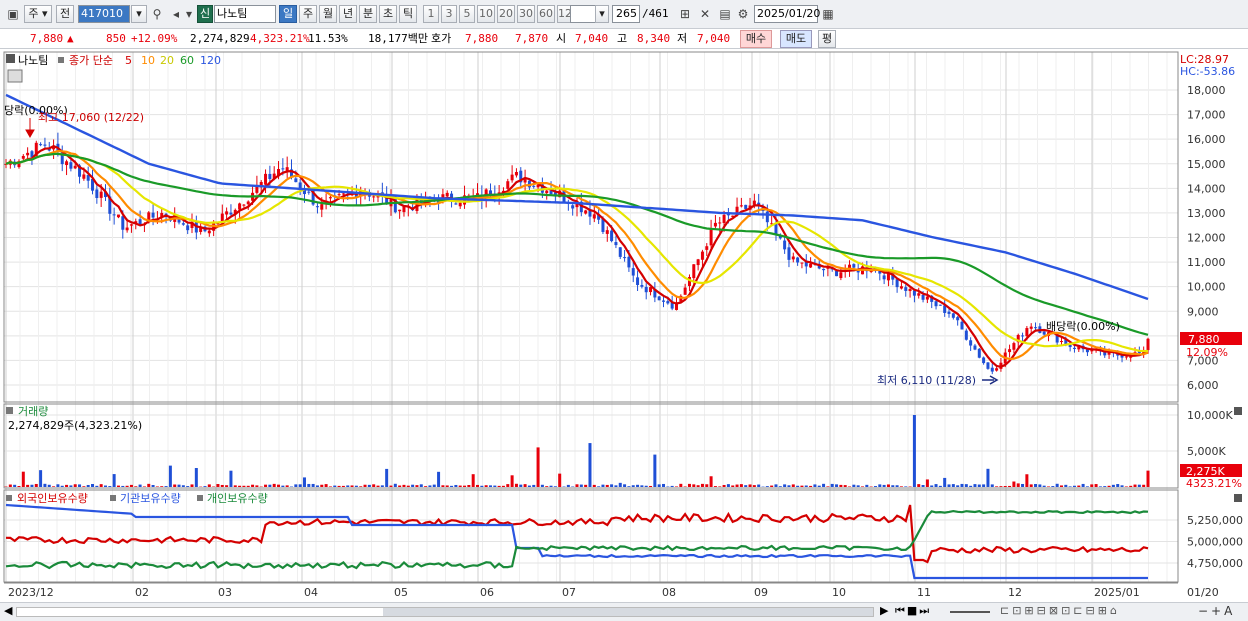 Image resolution: width=1248 pixels, height=621 pixels. Describe the element at coordinates (128, 60) in the screenshot. I see `ma-legend-5: 5` at that location.